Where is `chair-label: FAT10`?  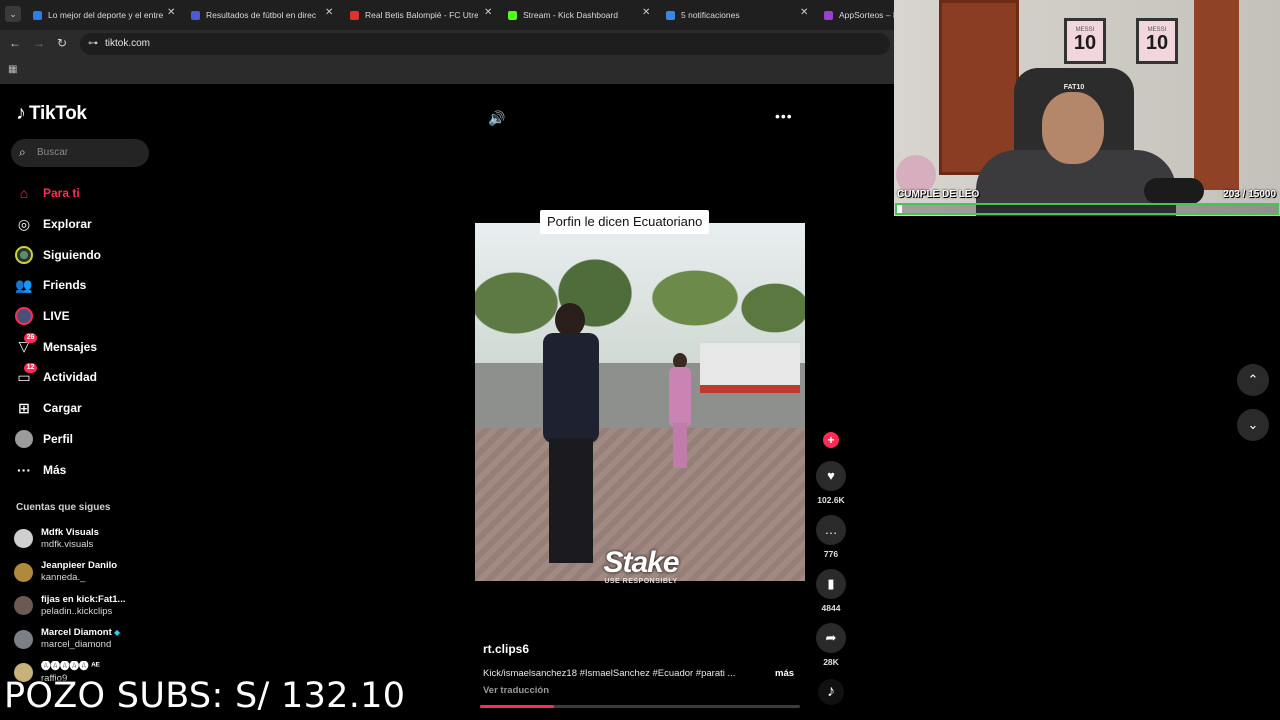
chair-label: FAT10 is located at coordinates (1074, 87).